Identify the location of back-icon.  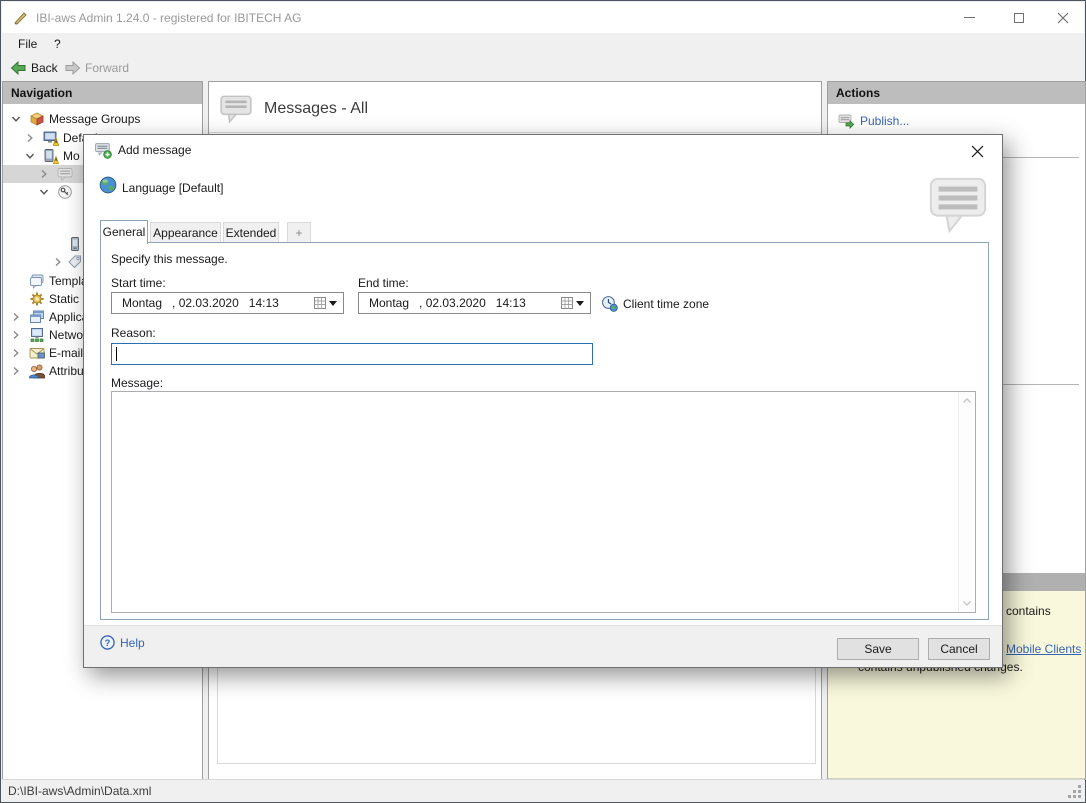
(18, 67).